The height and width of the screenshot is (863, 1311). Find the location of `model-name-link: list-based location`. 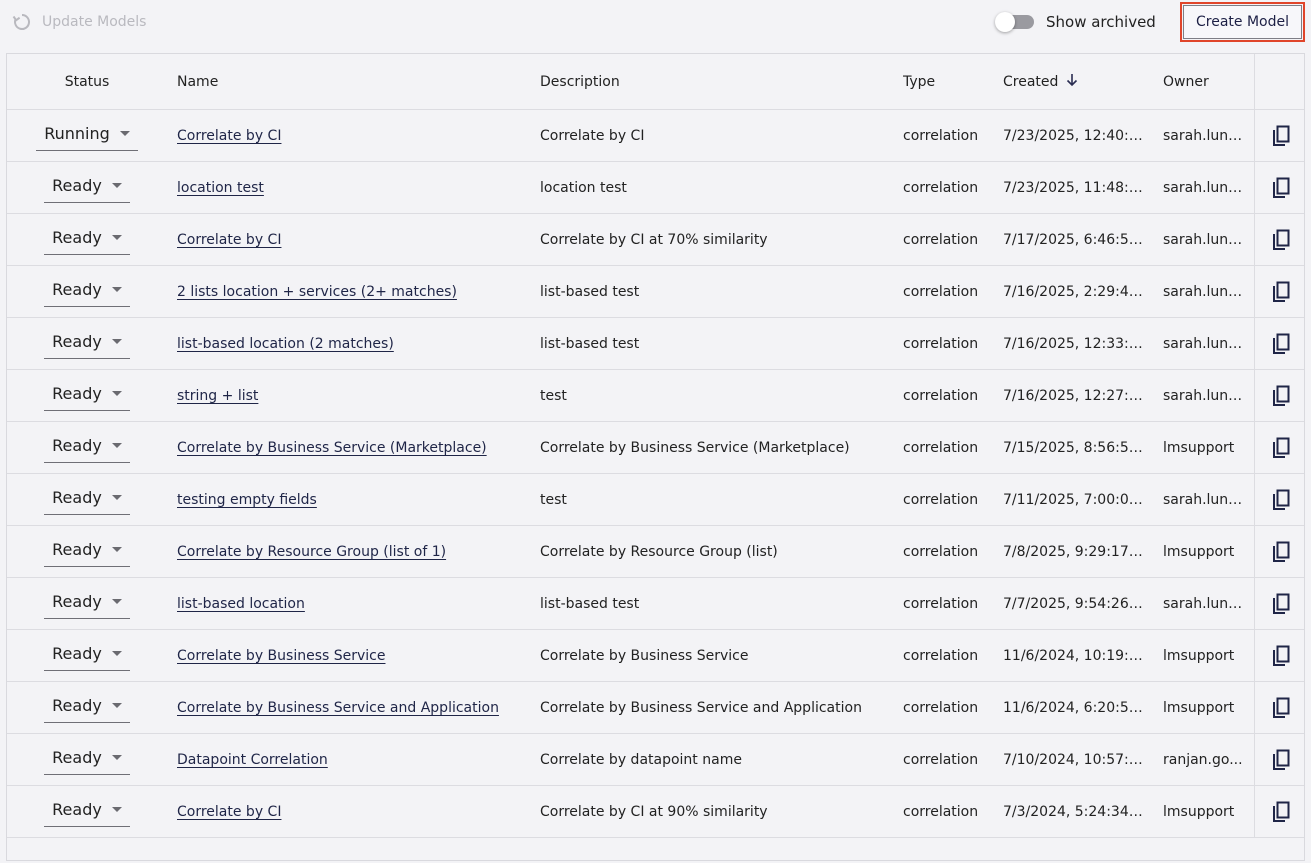

model-name-link: list-based location is located at coordinates (241, 604).